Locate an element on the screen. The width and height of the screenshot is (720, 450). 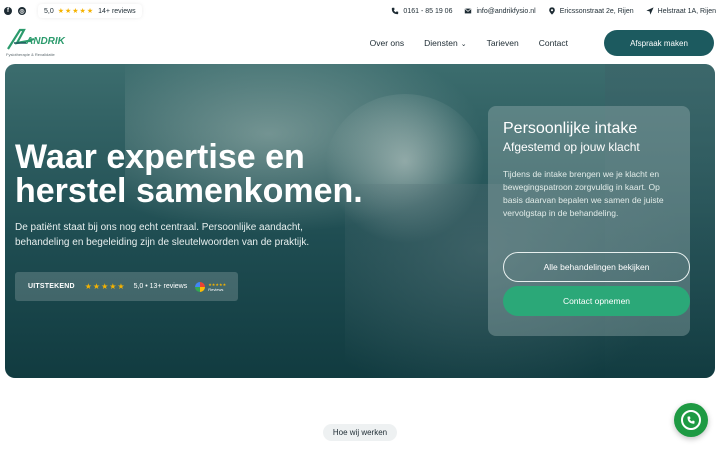
nav-over-ons: Over ons is located at coordinates (387, 43).